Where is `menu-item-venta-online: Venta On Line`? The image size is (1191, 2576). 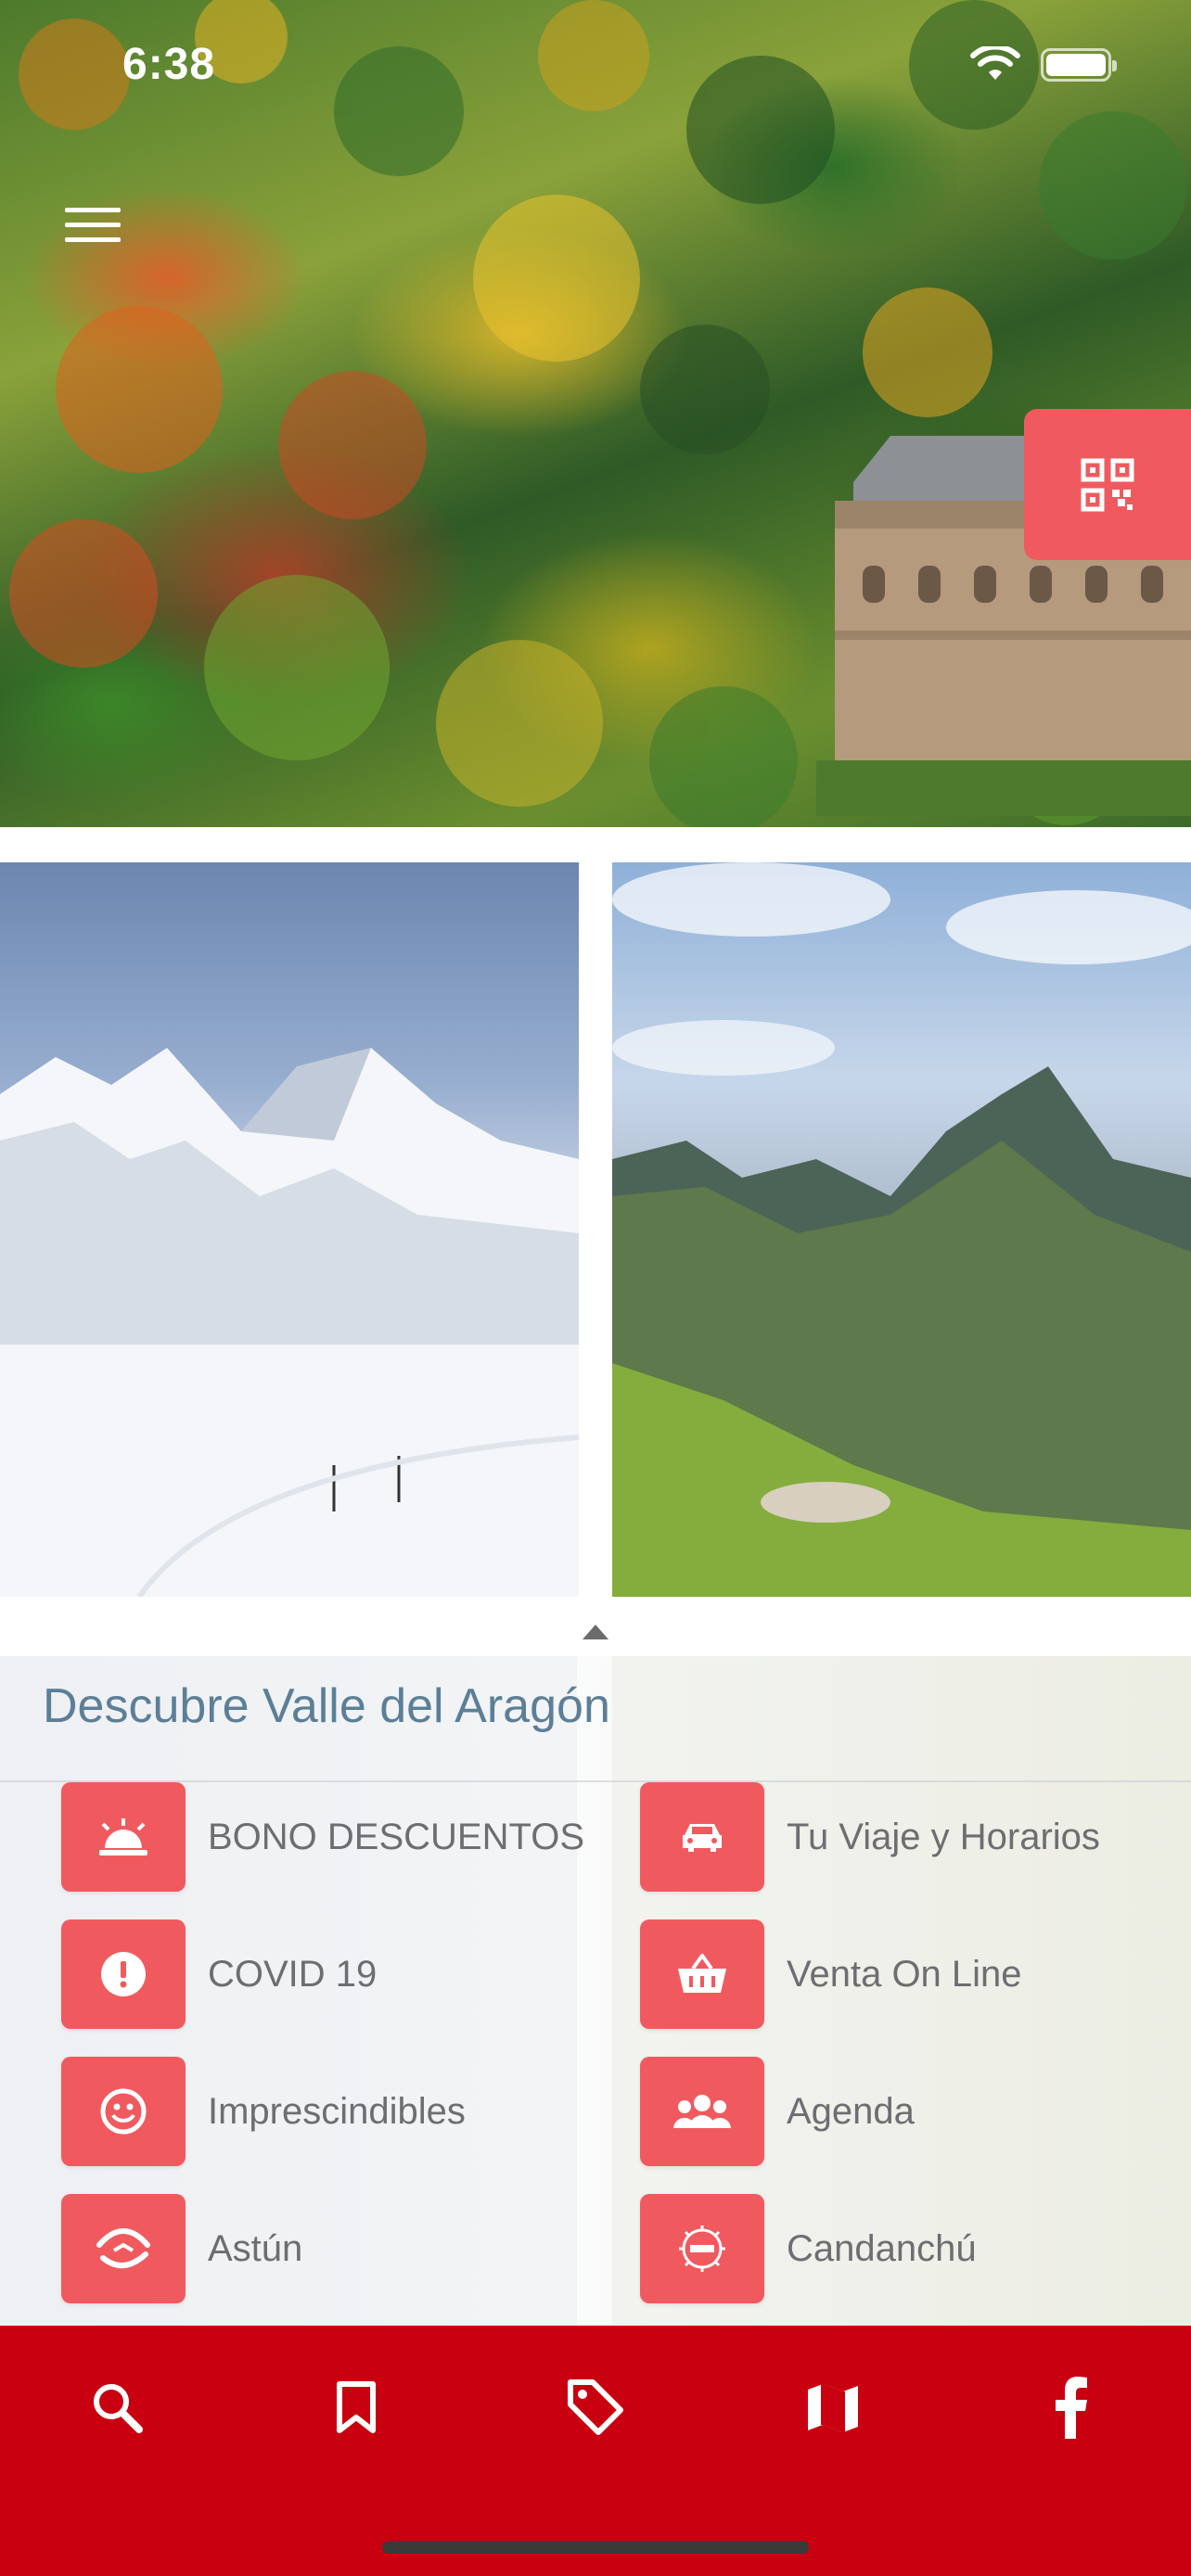
menu-item-venta-online: Venta On Line is located at coordinates (831, 1974).